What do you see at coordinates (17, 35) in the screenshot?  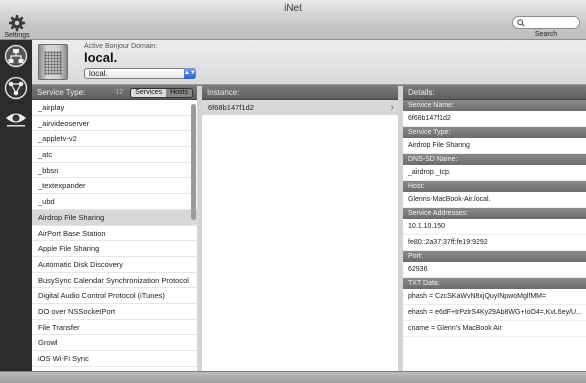 I see `settings-label: Settings` at bounding box center [17, 35].